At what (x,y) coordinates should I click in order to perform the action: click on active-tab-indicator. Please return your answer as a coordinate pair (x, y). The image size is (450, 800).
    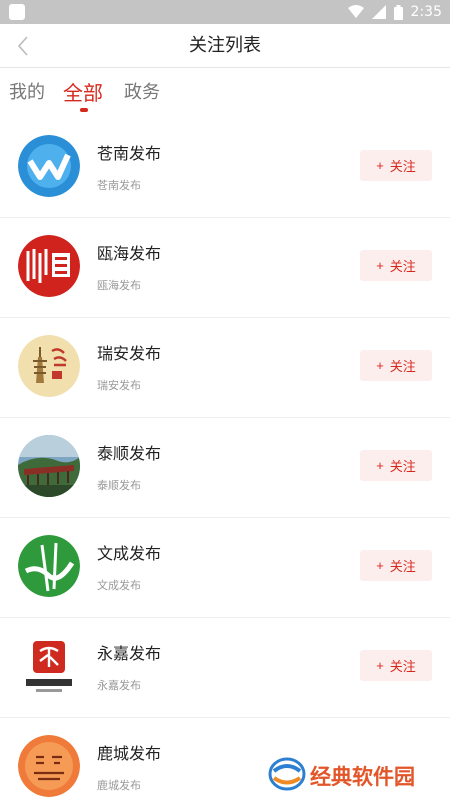
    Looking at the image, I should click on (84, 110).